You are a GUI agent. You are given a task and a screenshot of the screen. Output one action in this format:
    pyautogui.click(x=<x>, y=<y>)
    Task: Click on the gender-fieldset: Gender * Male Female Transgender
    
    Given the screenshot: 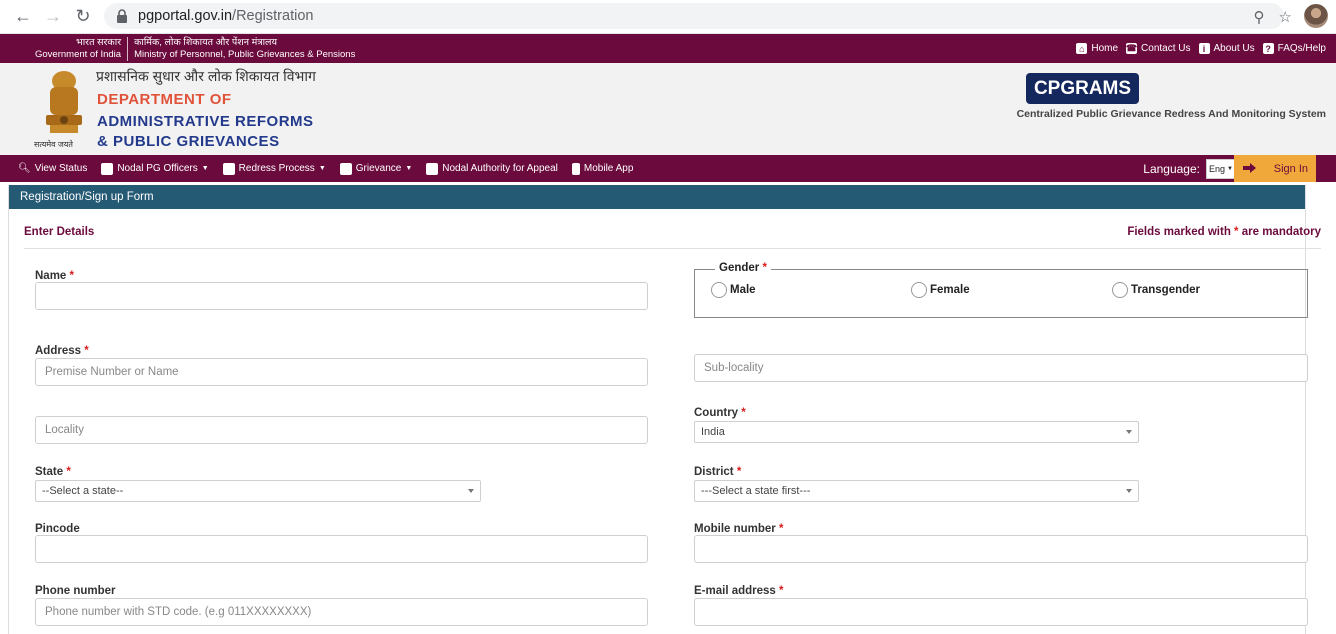 What is the action you would take?
    pyautogui.click(x=1001, y=290)
    